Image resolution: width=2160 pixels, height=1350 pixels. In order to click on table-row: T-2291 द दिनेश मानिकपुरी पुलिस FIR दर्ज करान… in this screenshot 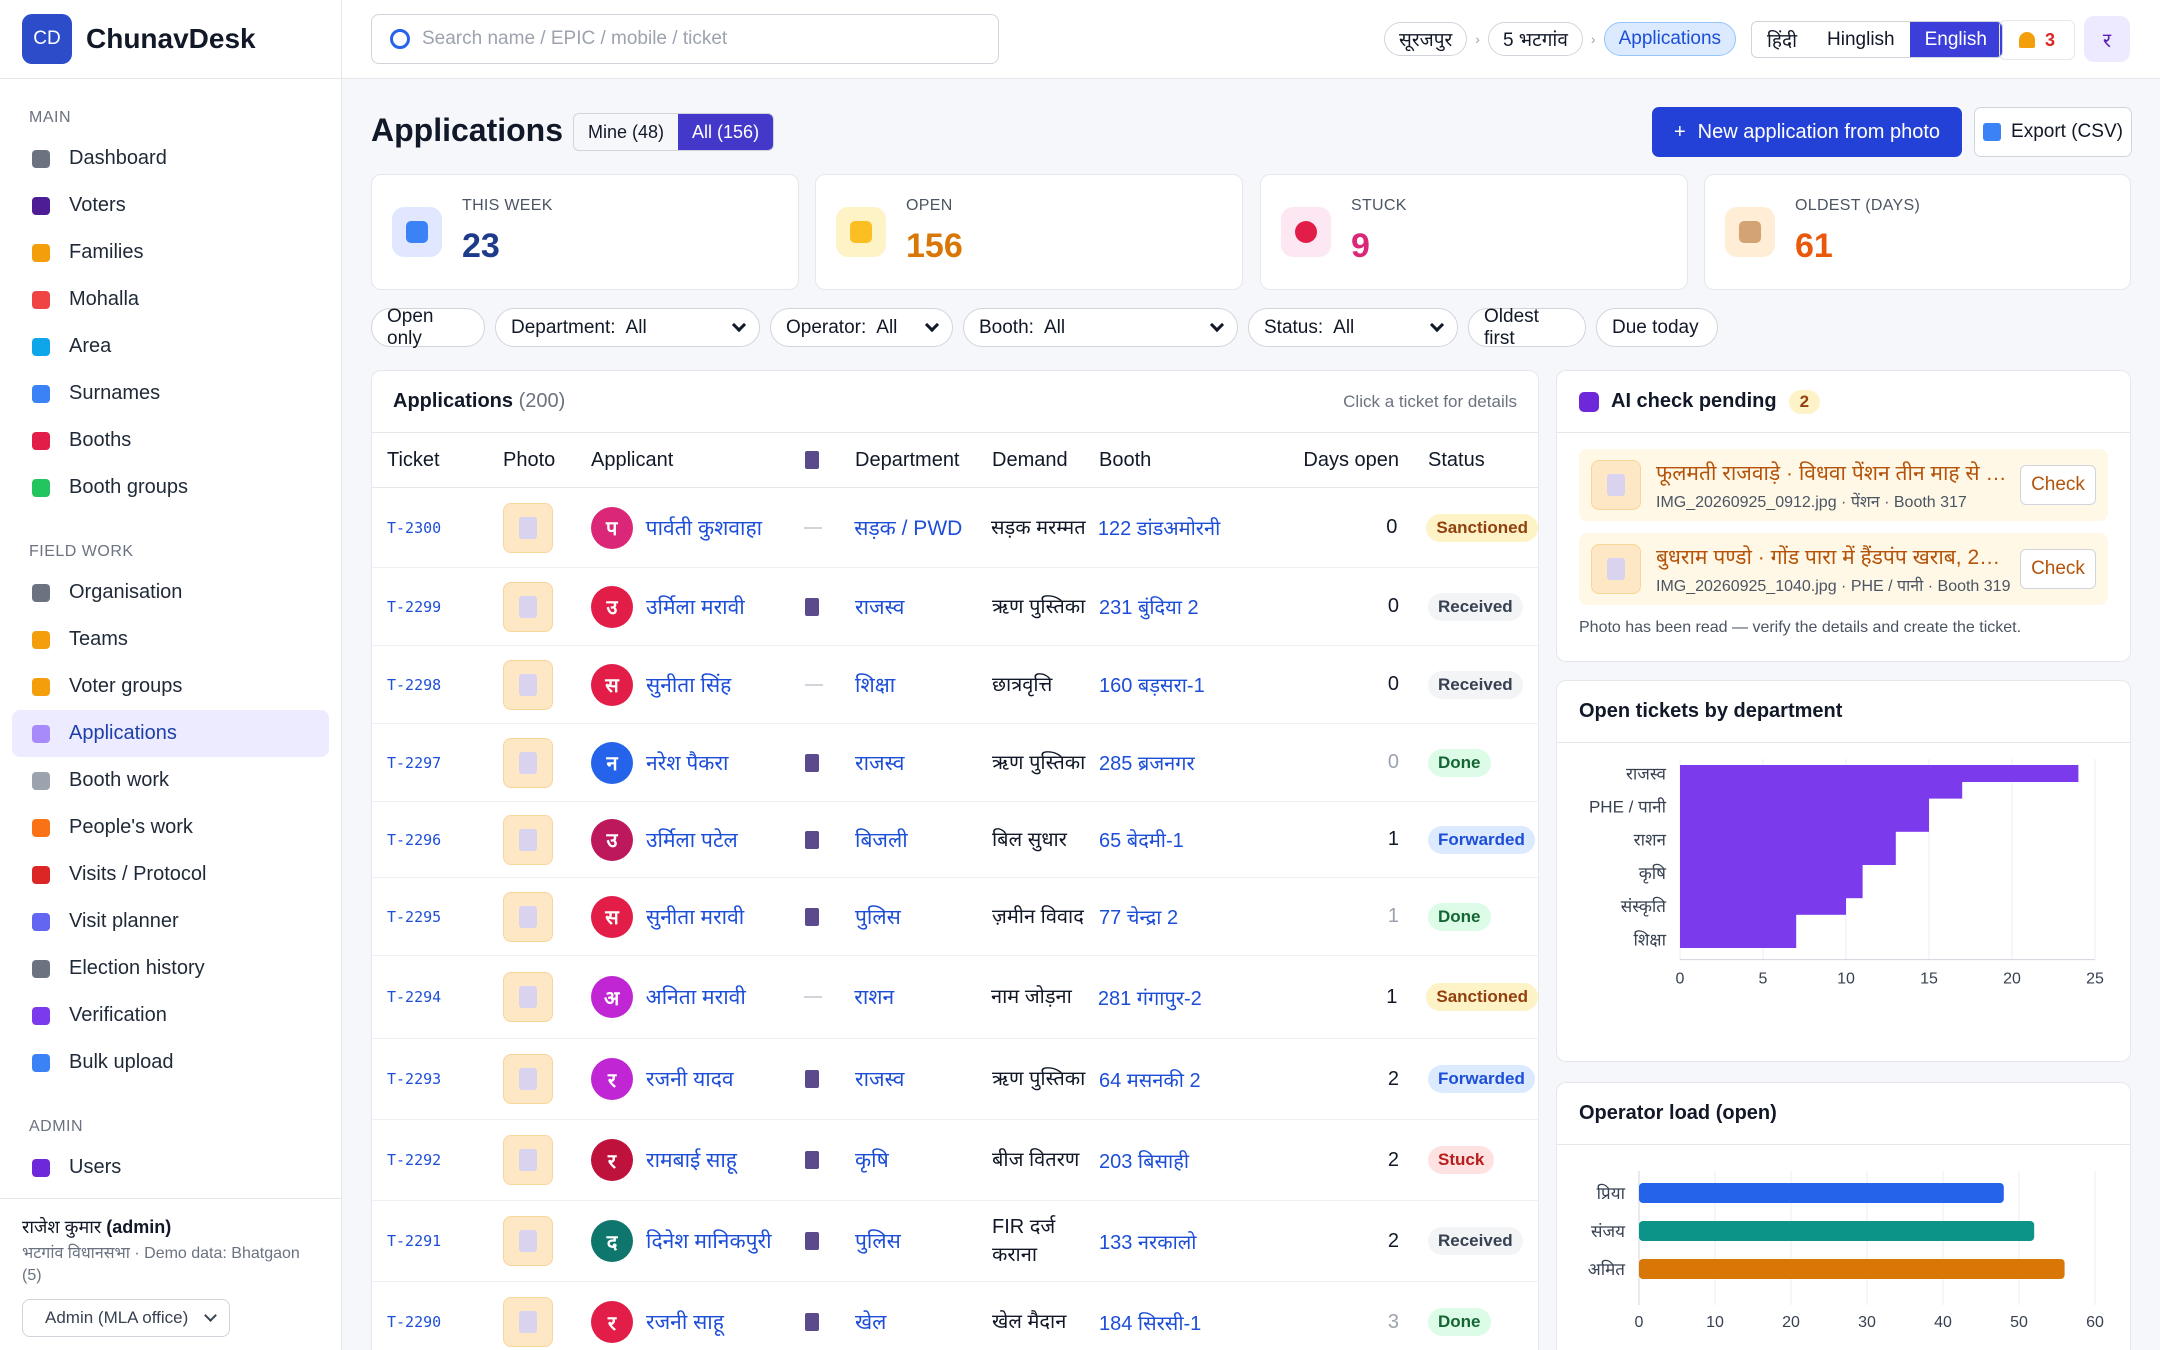, I will do `click(955, 1241)`.